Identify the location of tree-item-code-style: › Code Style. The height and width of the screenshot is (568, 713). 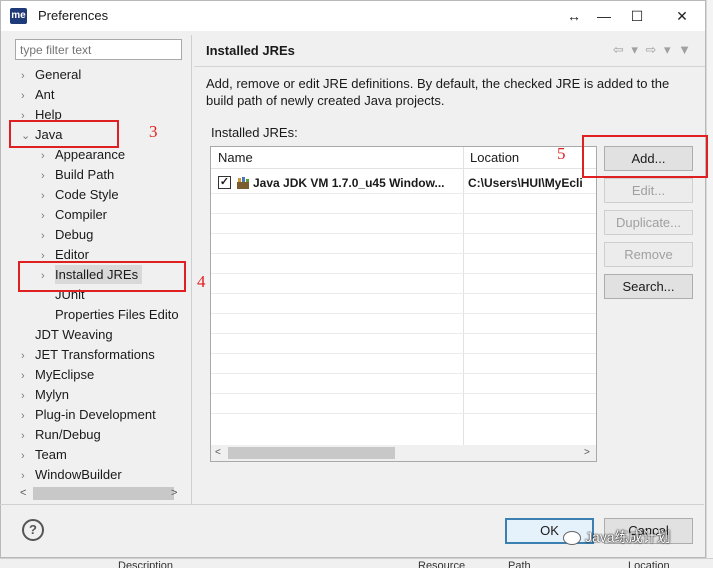
(80, 194).